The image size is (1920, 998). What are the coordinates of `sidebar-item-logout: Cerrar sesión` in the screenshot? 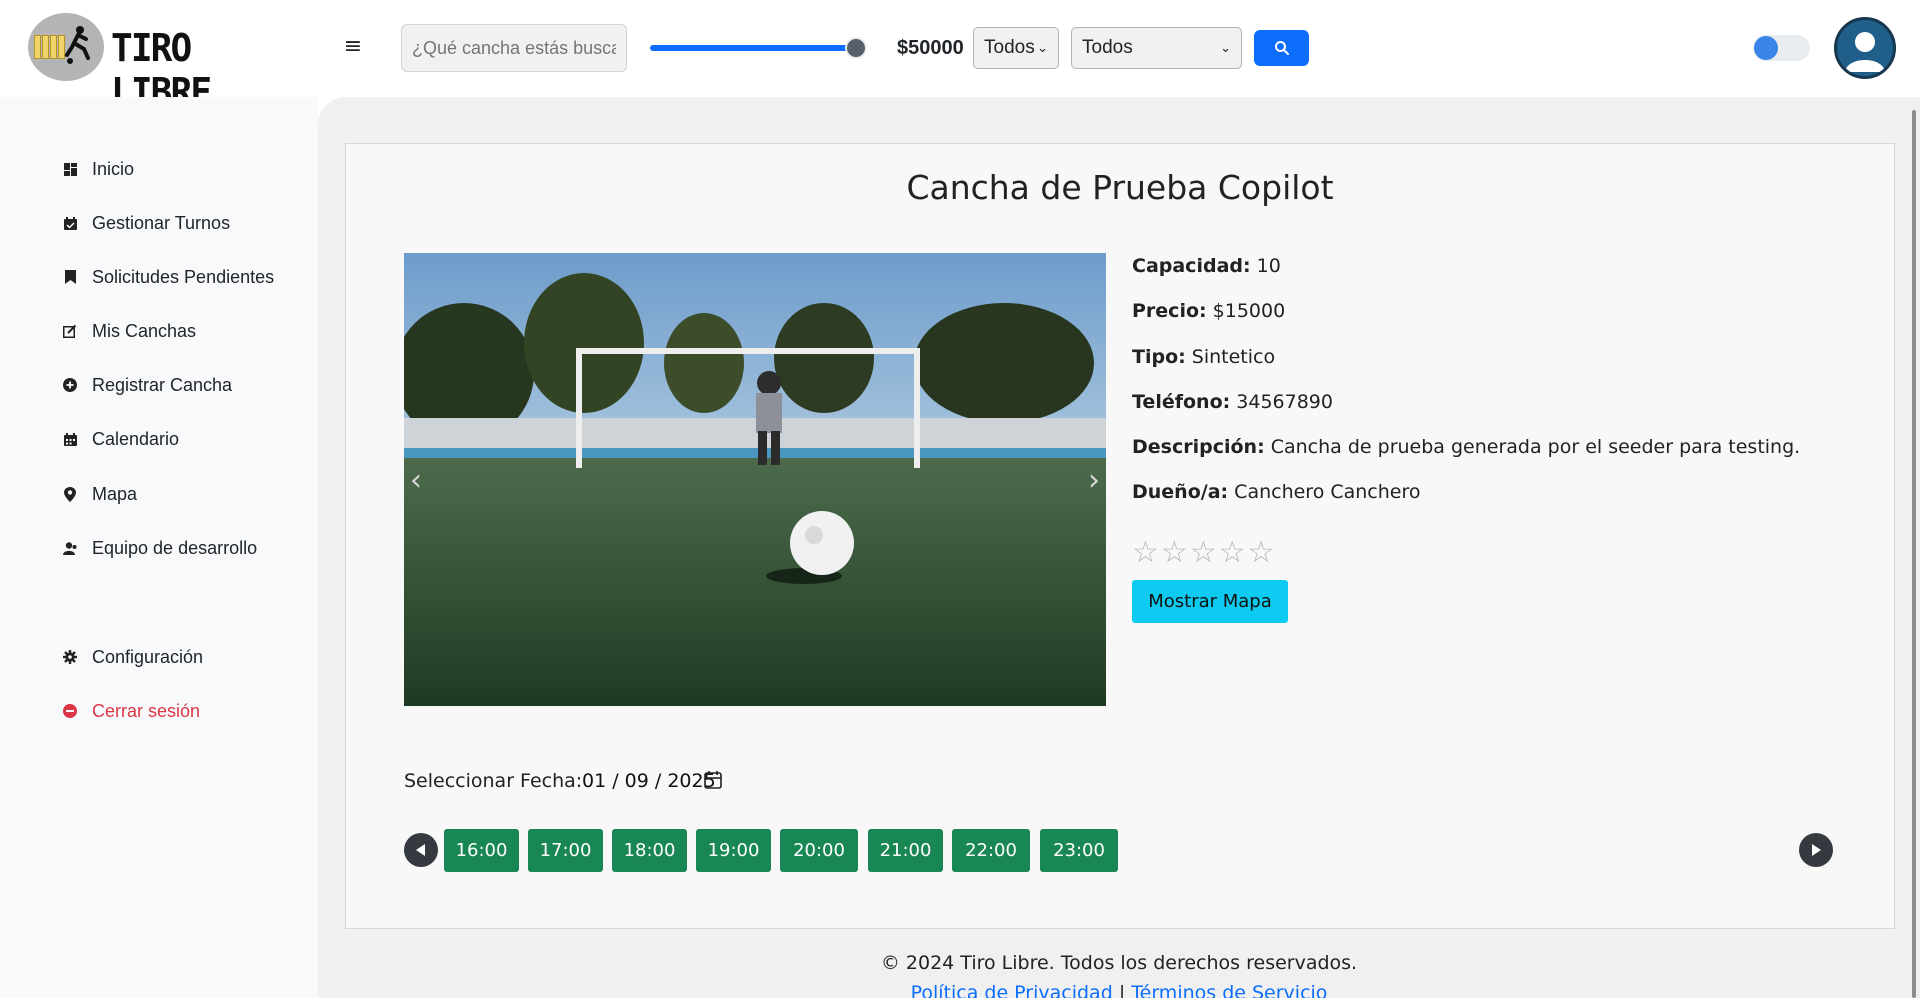 It's located at (131, 711).